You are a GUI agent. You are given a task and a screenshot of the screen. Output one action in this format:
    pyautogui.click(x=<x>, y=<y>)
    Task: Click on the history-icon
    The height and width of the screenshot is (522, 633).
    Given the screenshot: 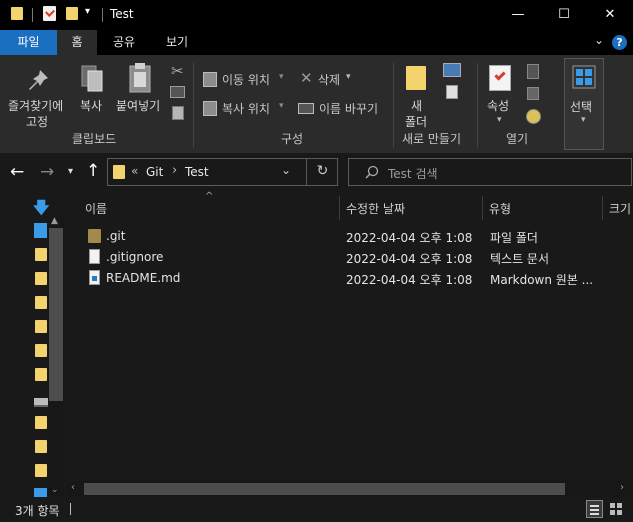 What is the action you would take?
    pyautogui.click(x=533, y=116)
    